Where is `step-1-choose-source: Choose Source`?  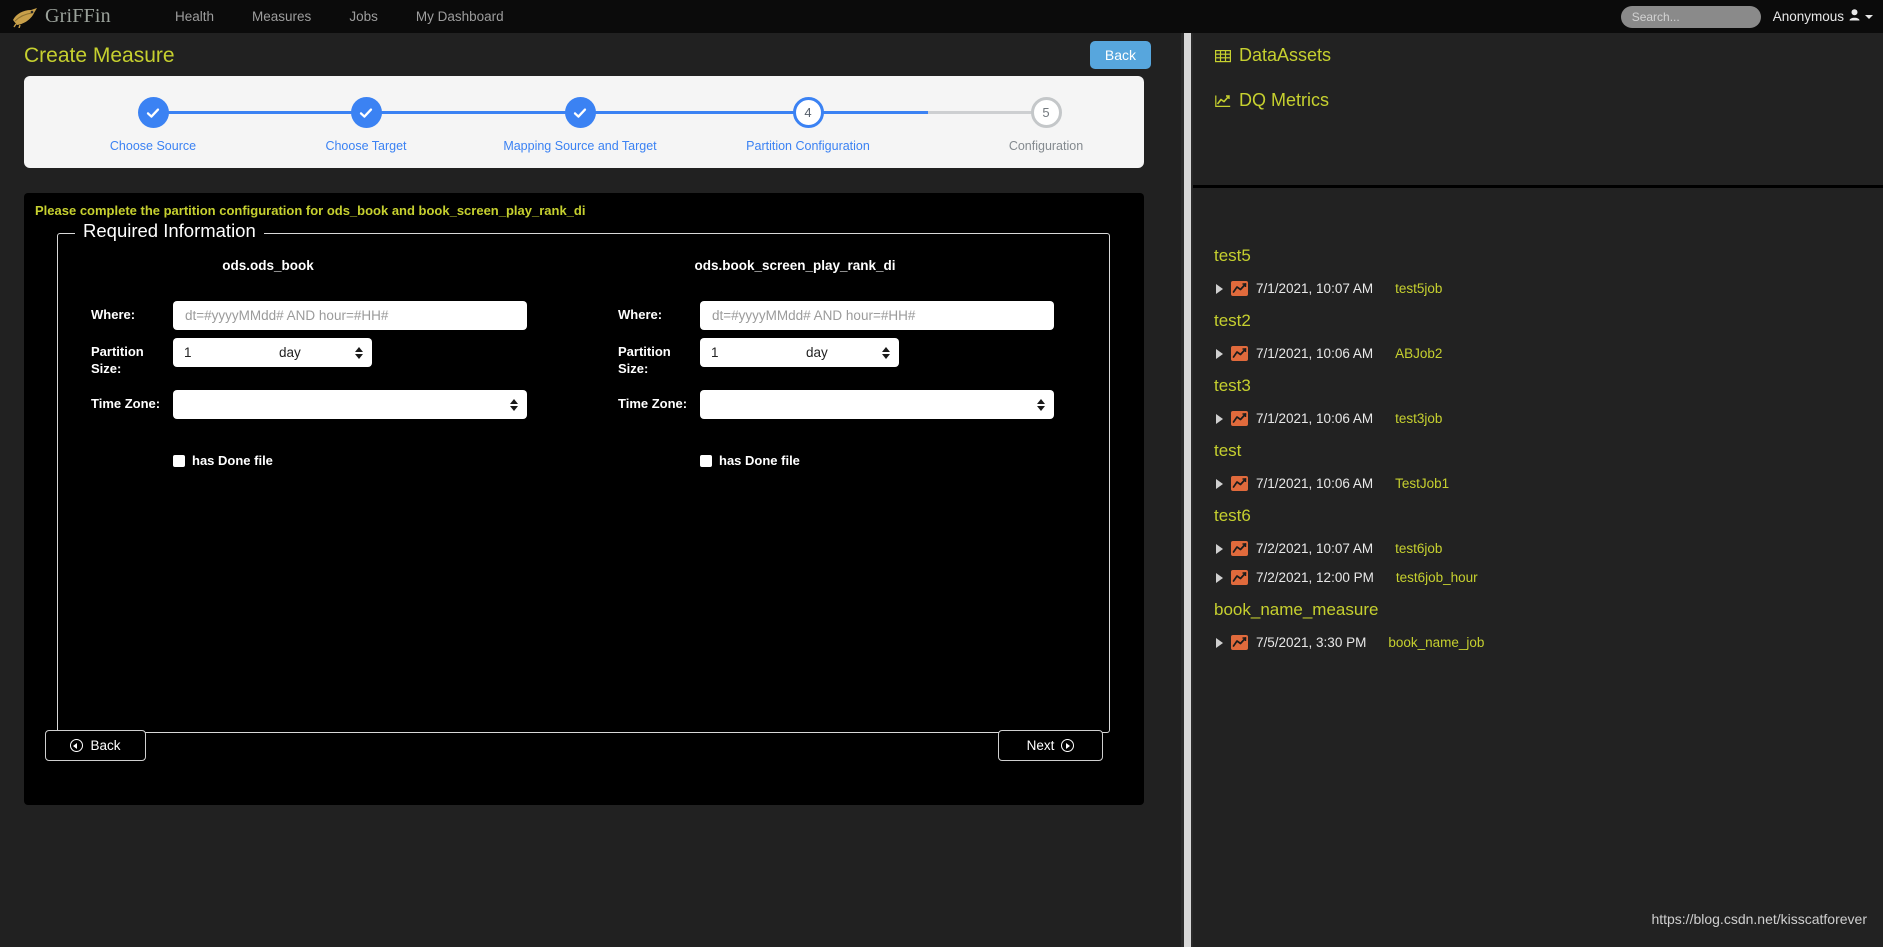
step-1-choose-source: Choose Source is located at coordinates (153, 125).